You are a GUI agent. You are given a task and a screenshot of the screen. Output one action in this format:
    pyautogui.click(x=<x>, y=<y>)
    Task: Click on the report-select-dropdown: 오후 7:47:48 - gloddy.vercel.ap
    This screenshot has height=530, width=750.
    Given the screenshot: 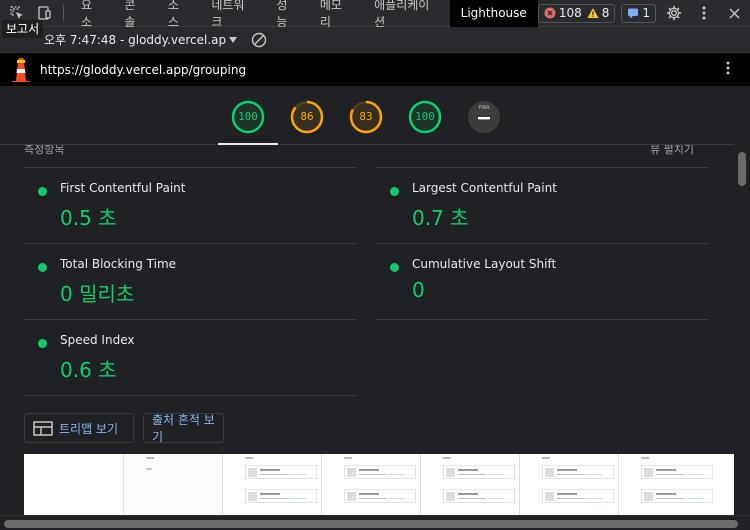 What is the action you would take?
    pyautogui.click(x=141, y=39)
    